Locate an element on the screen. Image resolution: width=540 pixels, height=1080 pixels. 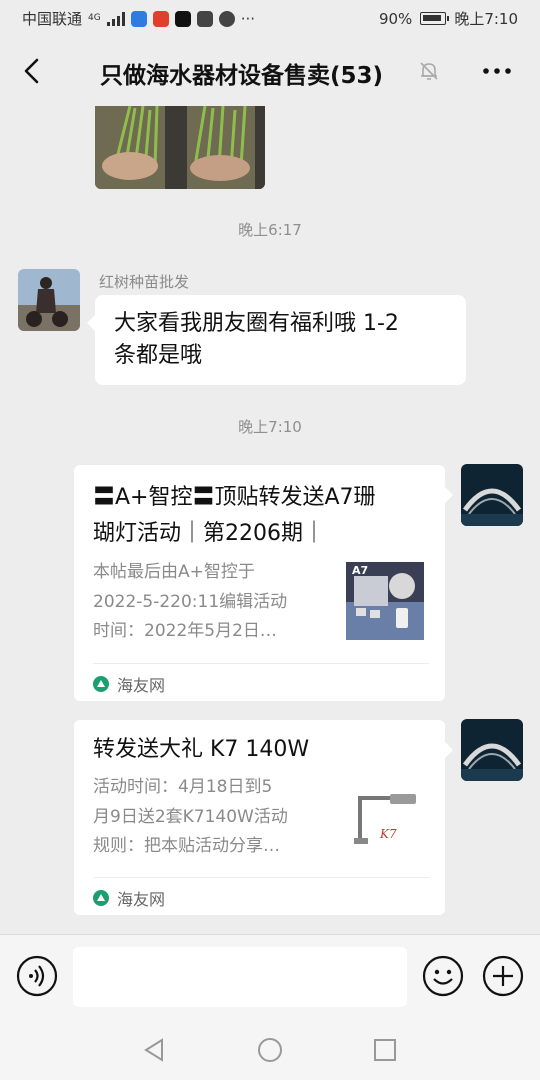
emoji-icon is located at coordinates (443, 976).